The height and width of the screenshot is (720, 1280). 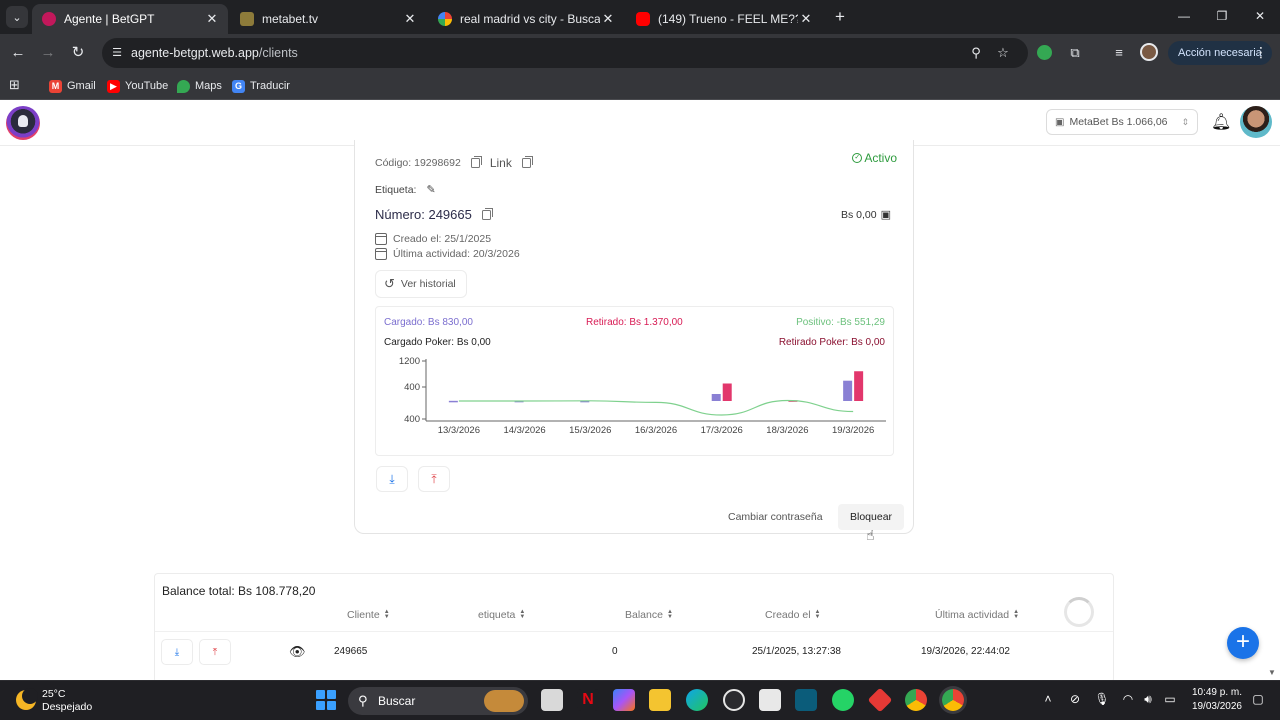 What do you see at coordinates (524, 430) in the screenshot?
I see `x-tick-label: 14/3/2026` at bounding box center [524, 430].